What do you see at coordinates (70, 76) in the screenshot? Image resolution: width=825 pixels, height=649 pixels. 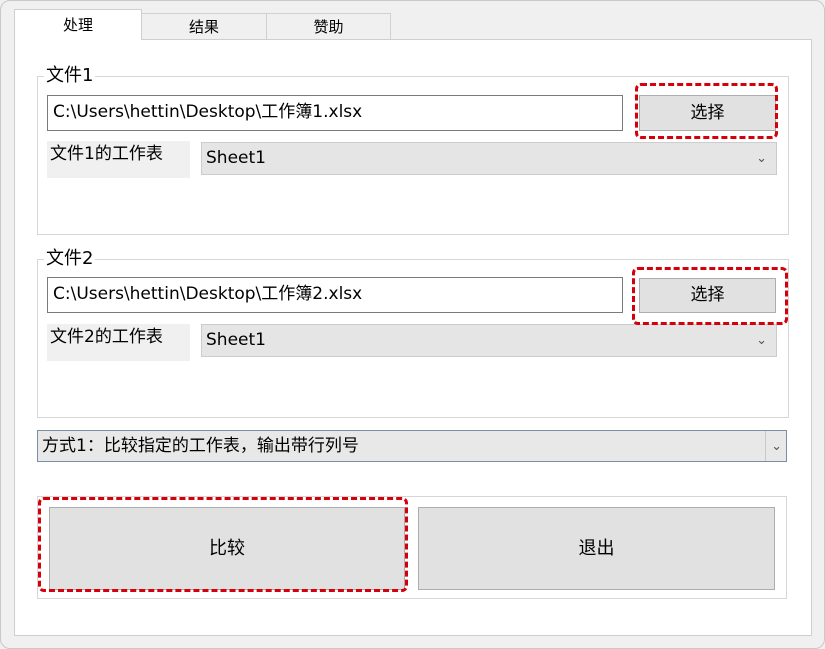 I see `file1-legend: 文件1` at bounding box center [70, 76].